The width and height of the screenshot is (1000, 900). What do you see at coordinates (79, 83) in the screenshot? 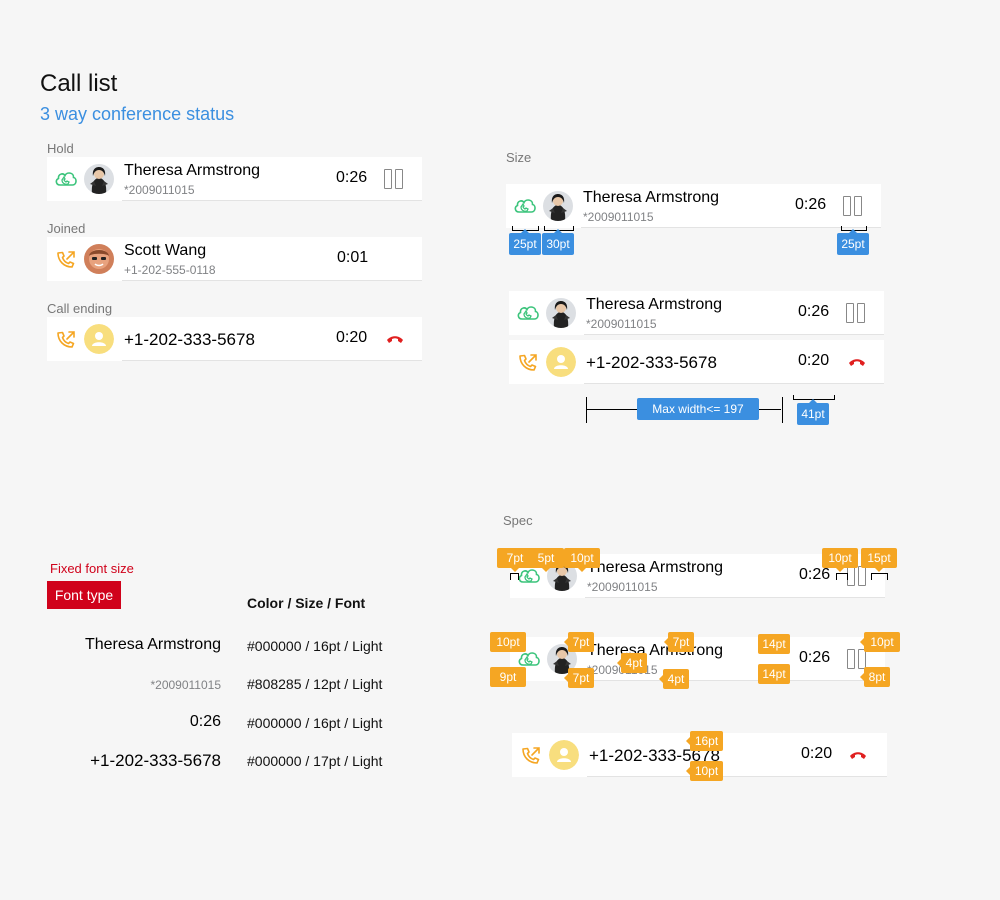
I see `page-title: Call list` at bounding box center [79, 83].